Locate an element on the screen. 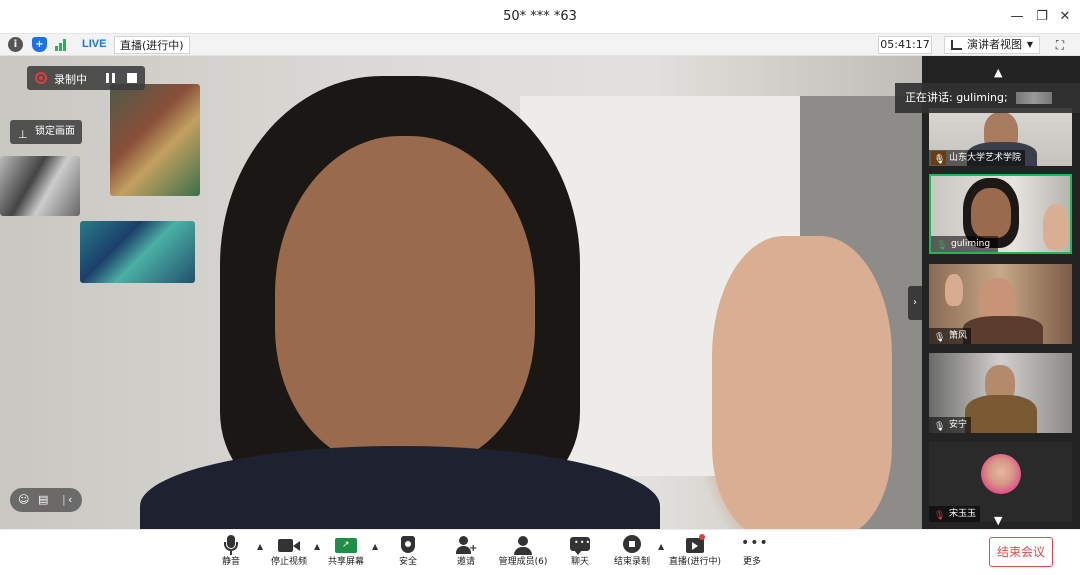 The width and height of the screenshot is (1080, 575). fullscreen-icon: ⛶ is located at coordinates (1060, 45).